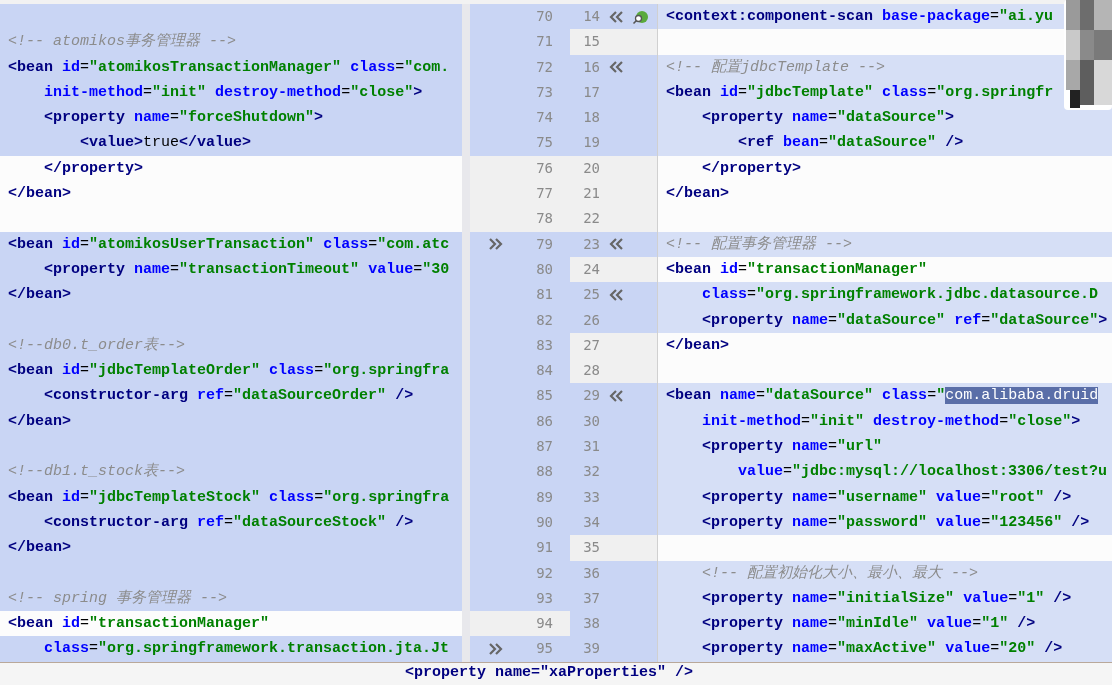 Image resolution: width=1112 pixels, height=685 pixels. Describe the element at coordinates (591, 320) in the screenshot. I see `line-number: 26` at that location.